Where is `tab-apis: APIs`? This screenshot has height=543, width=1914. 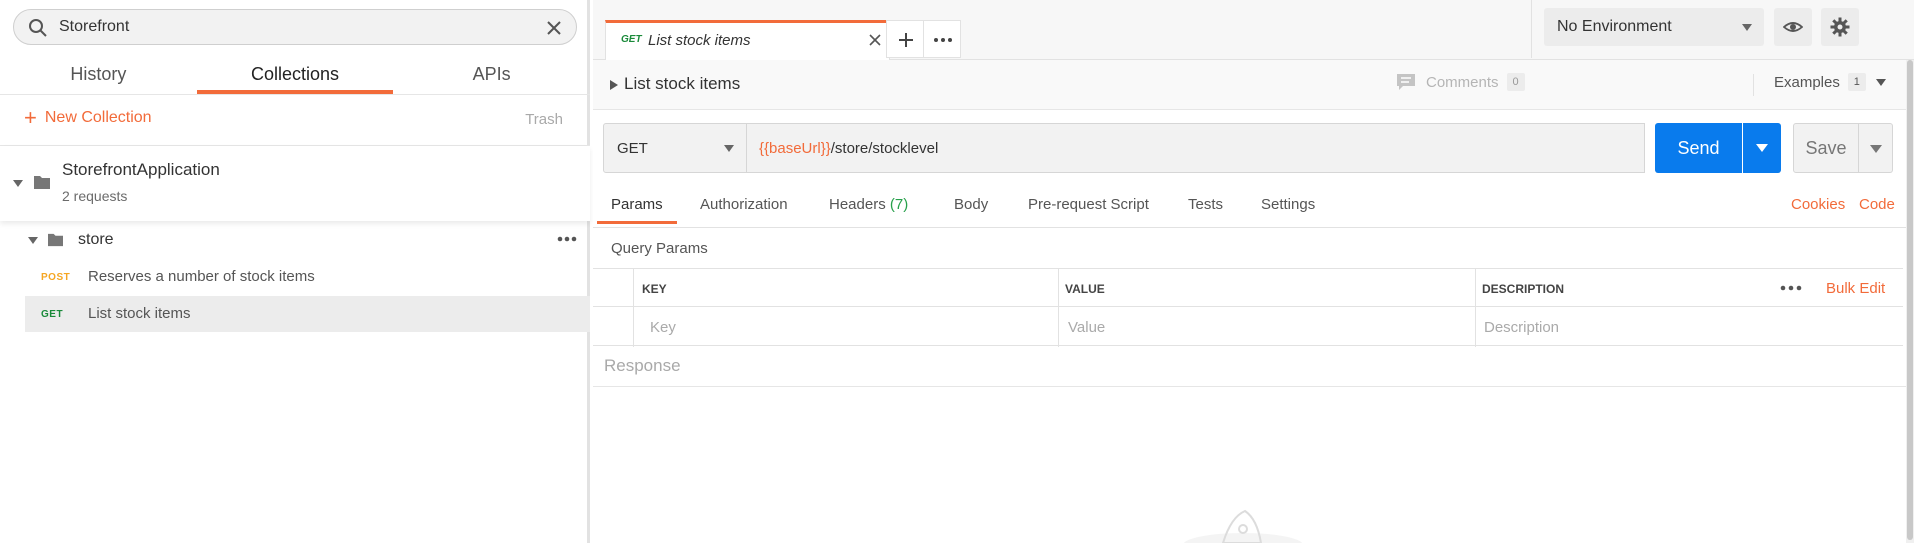
tab-apis: APIs is located at coordinates (491, 75).